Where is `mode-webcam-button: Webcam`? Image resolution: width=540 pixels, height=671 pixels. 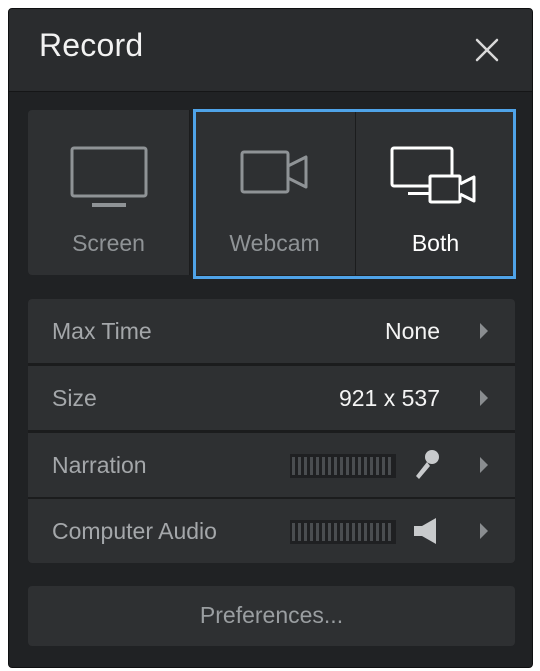 mode-webcam-button: Webcam is located at coordinates (275, 192).